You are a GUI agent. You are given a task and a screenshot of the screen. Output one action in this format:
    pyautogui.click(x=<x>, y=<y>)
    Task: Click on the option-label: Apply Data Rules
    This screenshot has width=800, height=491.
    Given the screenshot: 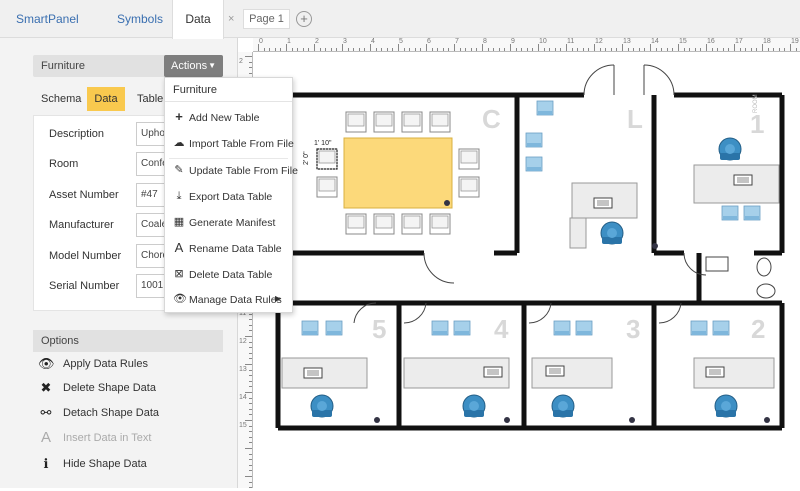 What is the action you would take?
    pyautogui.click(x=105, y=364)
    